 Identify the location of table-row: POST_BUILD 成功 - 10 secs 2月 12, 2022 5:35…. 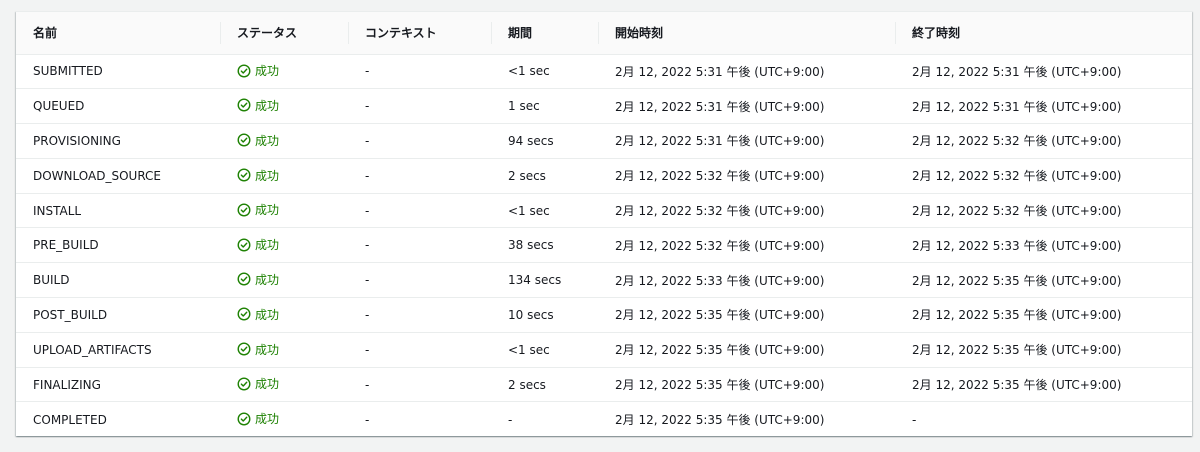
(604, 315).